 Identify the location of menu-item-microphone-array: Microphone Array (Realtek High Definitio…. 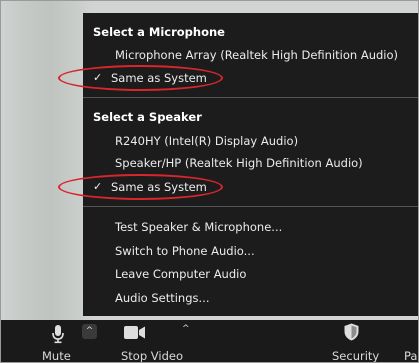
(250, 55).